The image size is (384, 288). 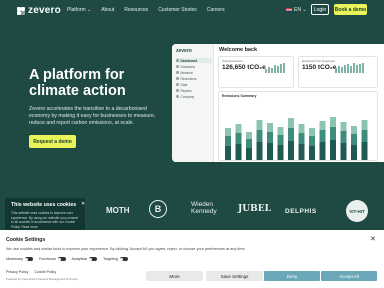 I want to click on language-selector: EN ⌄, so click(x=296, y=10).